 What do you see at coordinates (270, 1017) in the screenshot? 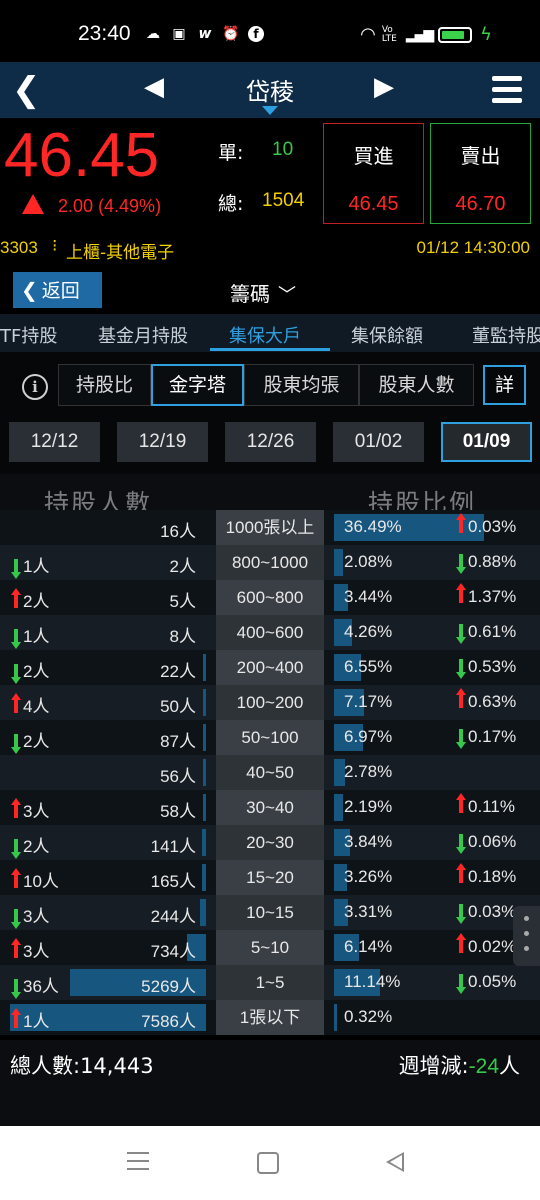
I see `lot-range: 1張以下` at bounding box center [270, 1017].